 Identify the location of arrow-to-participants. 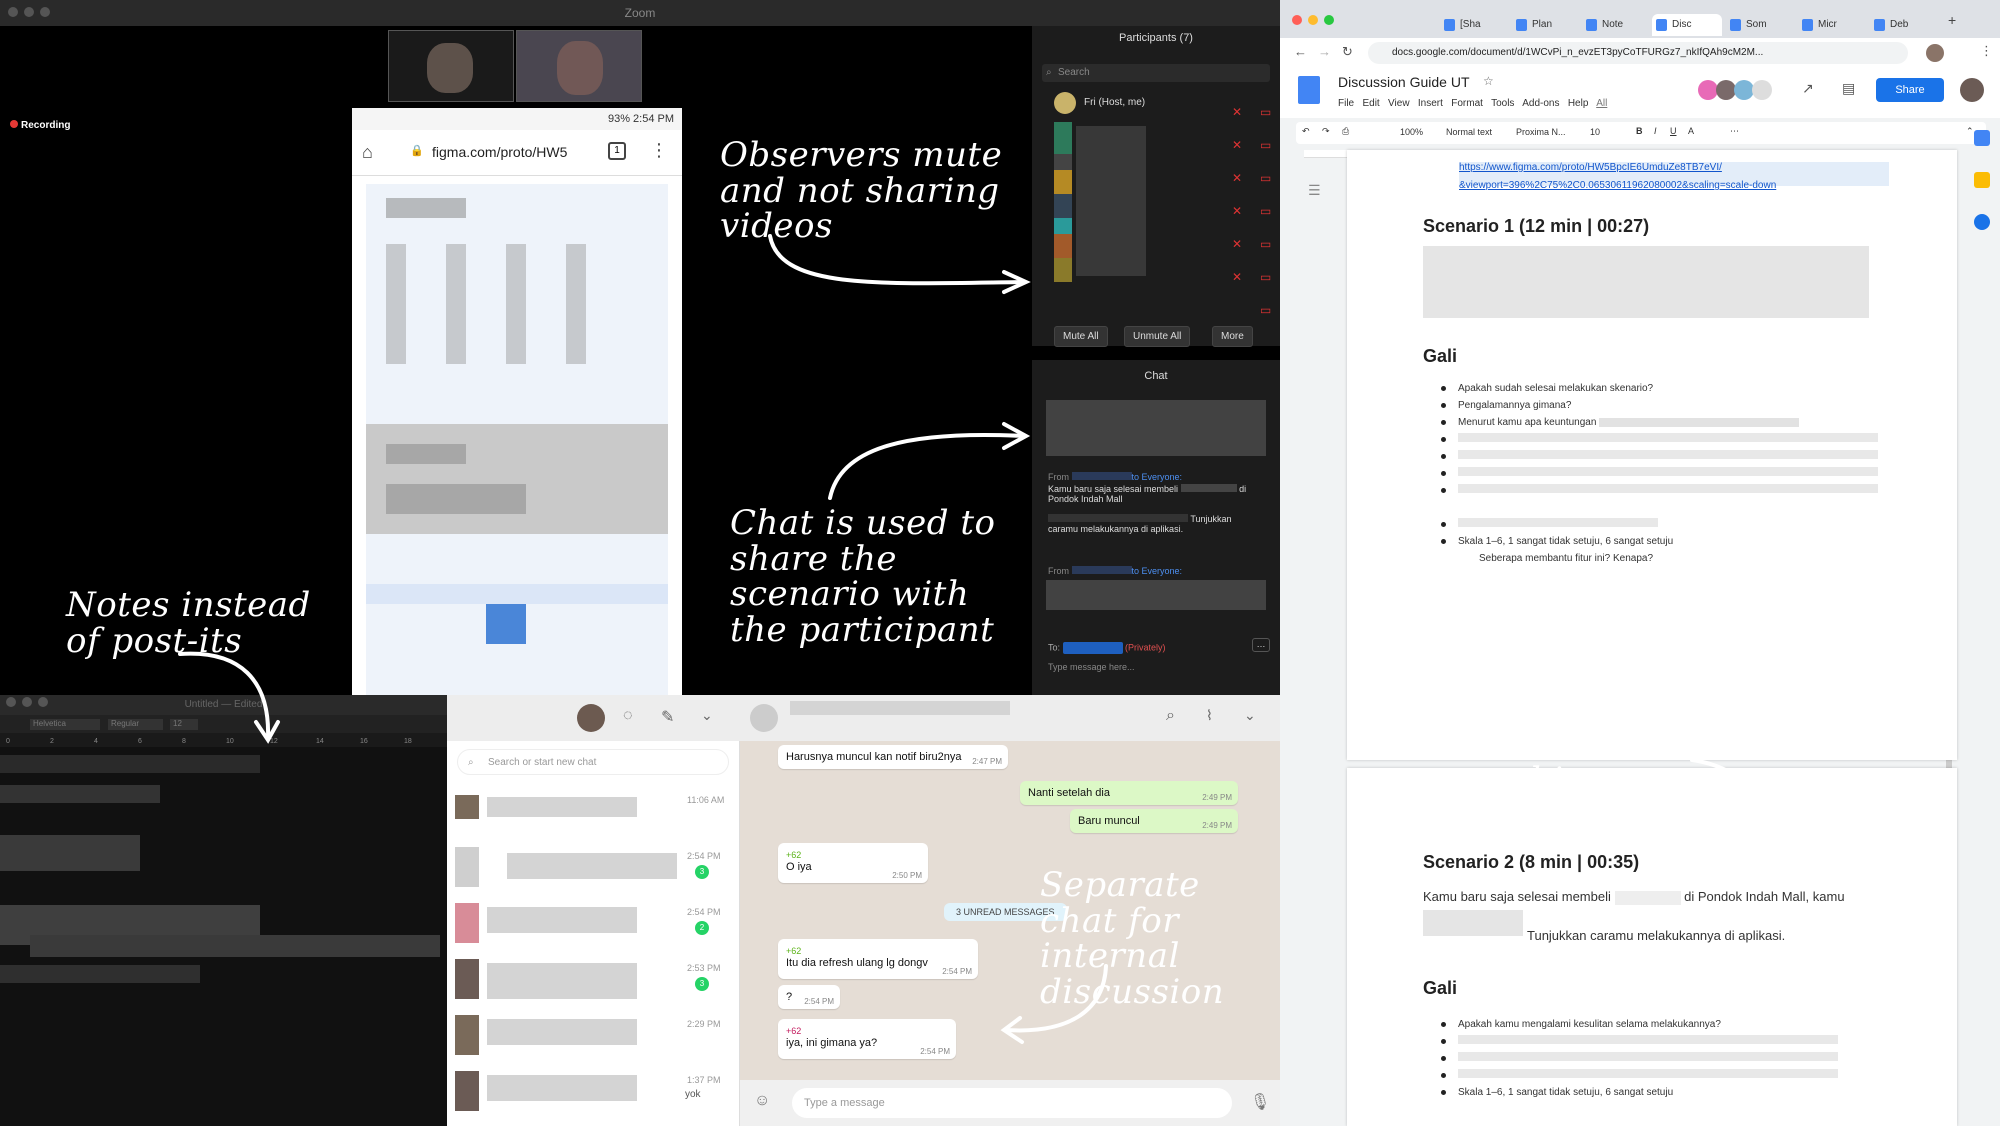
(897, 260).